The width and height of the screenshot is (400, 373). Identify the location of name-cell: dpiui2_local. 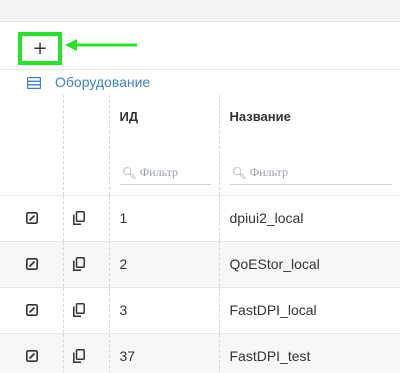
(309, 218).